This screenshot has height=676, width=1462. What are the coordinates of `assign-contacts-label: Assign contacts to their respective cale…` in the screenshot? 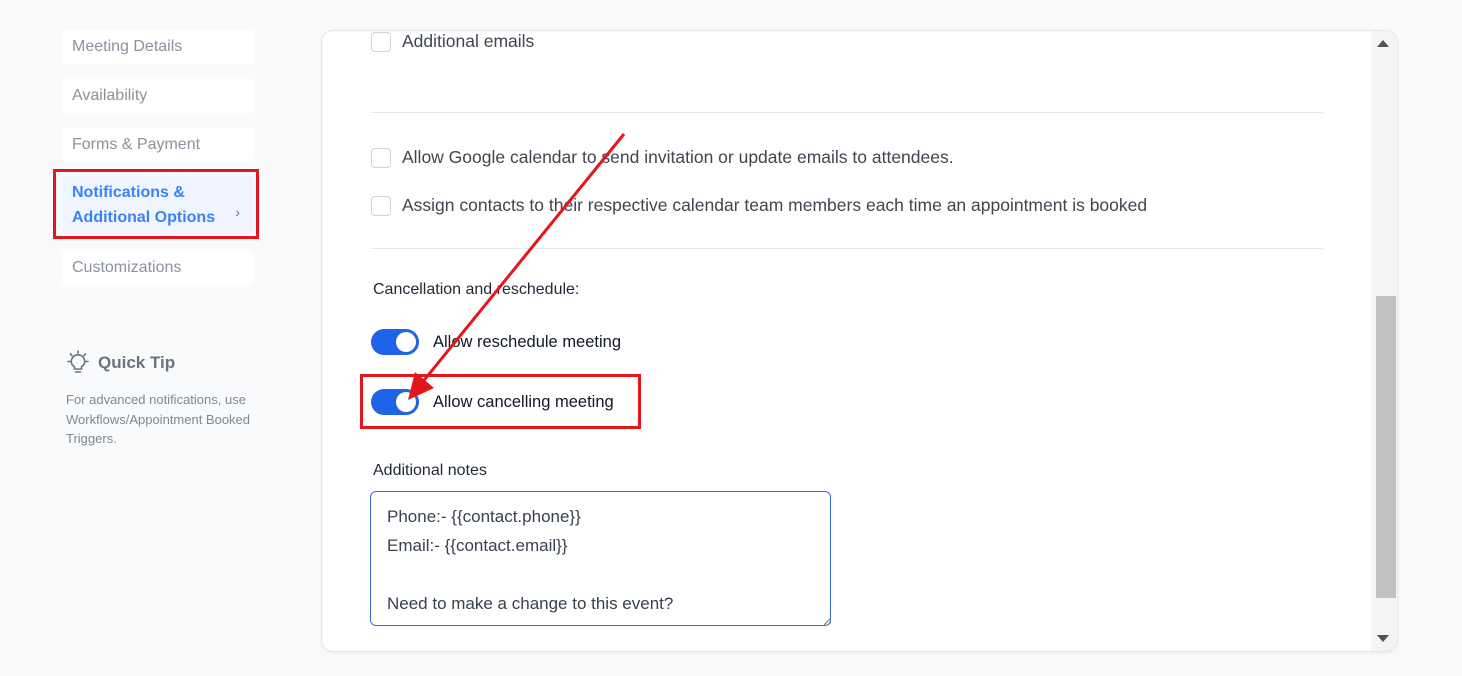 It's located at (775, 205).